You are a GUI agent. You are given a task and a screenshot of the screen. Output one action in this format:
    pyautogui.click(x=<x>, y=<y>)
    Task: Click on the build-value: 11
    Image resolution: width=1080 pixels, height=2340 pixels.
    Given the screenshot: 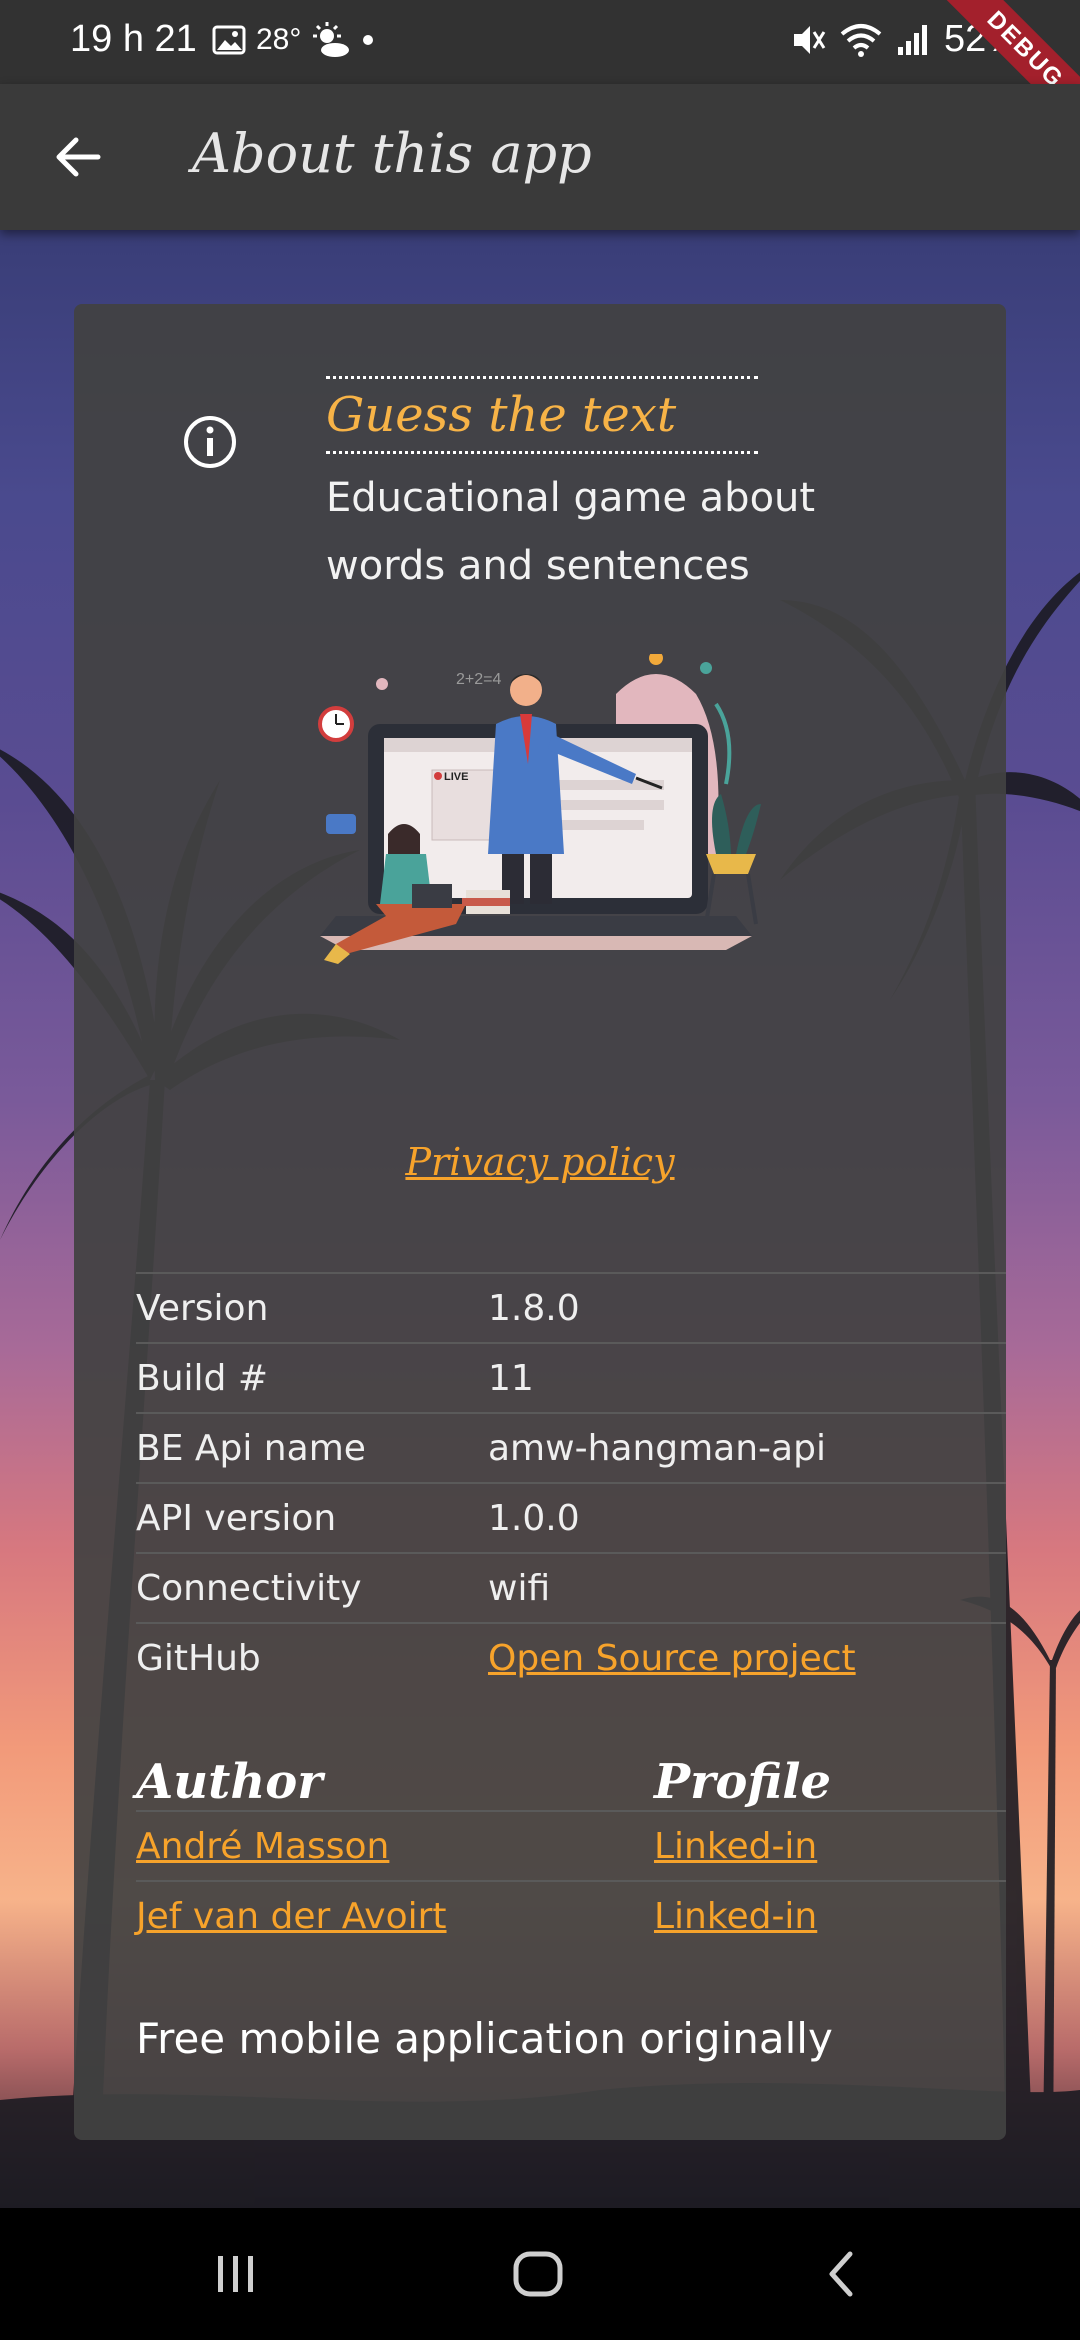 What is the action you would take?
    pyautogui.click(x=747, y=1377)
    